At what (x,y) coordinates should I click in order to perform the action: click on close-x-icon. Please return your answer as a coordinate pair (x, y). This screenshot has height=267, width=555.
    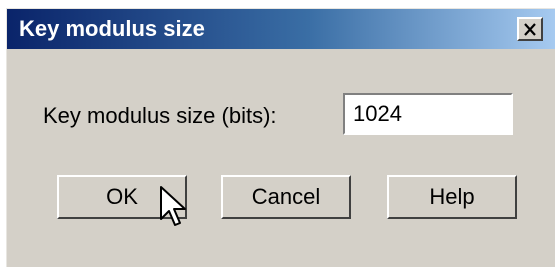
    Looking at the image, I should click on (530, 29).